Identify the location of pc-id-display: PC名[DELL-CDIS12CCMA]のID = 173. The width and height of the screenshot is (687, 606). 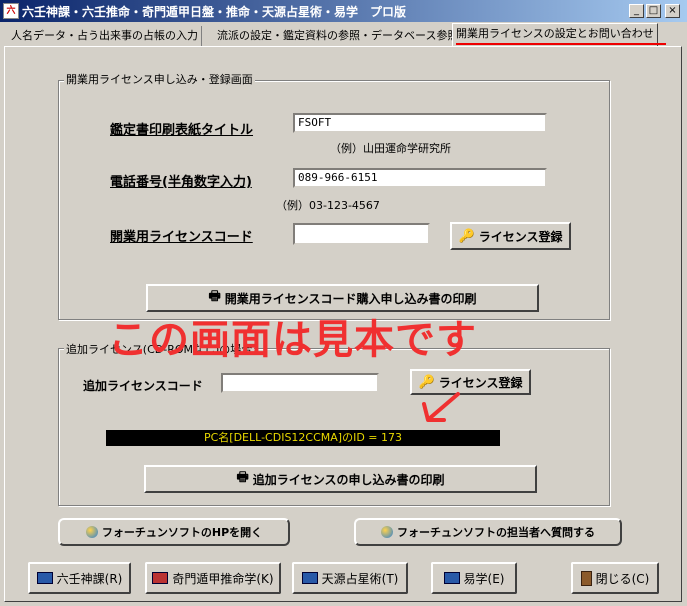
(303, 438).